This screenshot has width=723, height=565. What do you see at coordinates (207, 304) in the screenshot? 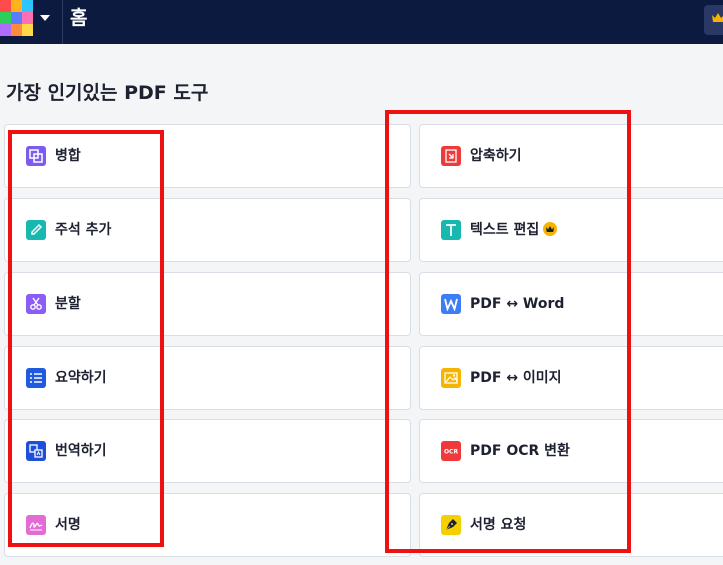
I see `tool-card-split: 분할` at bounding box center [207, 304].